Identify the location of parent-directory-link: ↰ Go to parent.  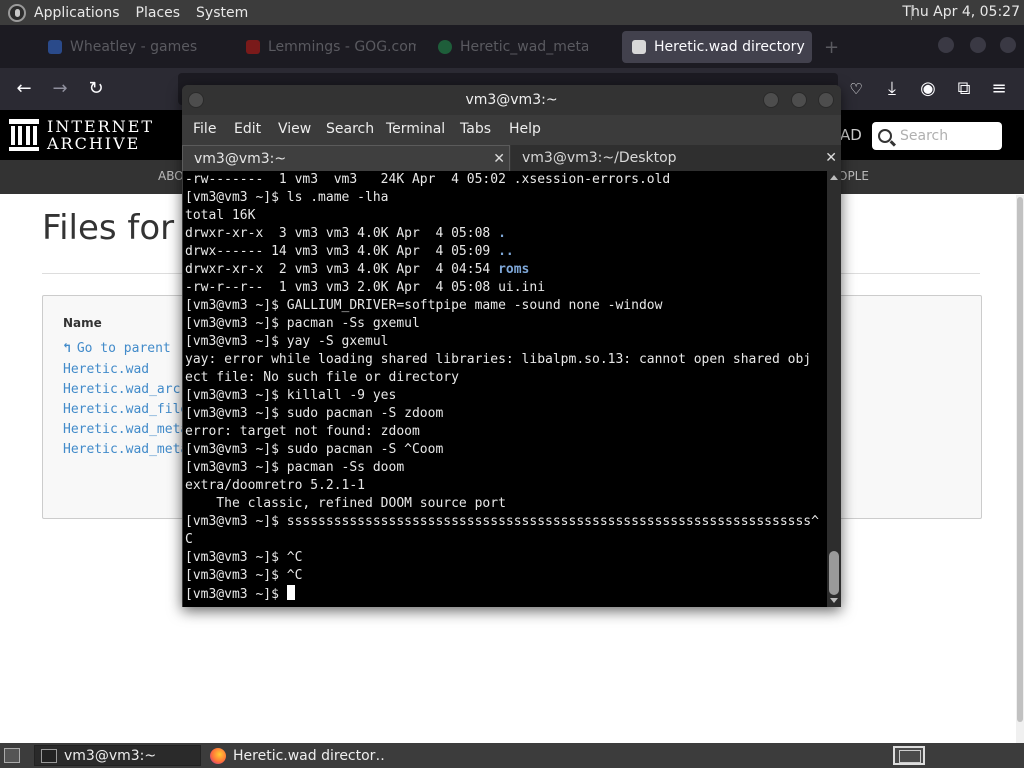
(117, 348).